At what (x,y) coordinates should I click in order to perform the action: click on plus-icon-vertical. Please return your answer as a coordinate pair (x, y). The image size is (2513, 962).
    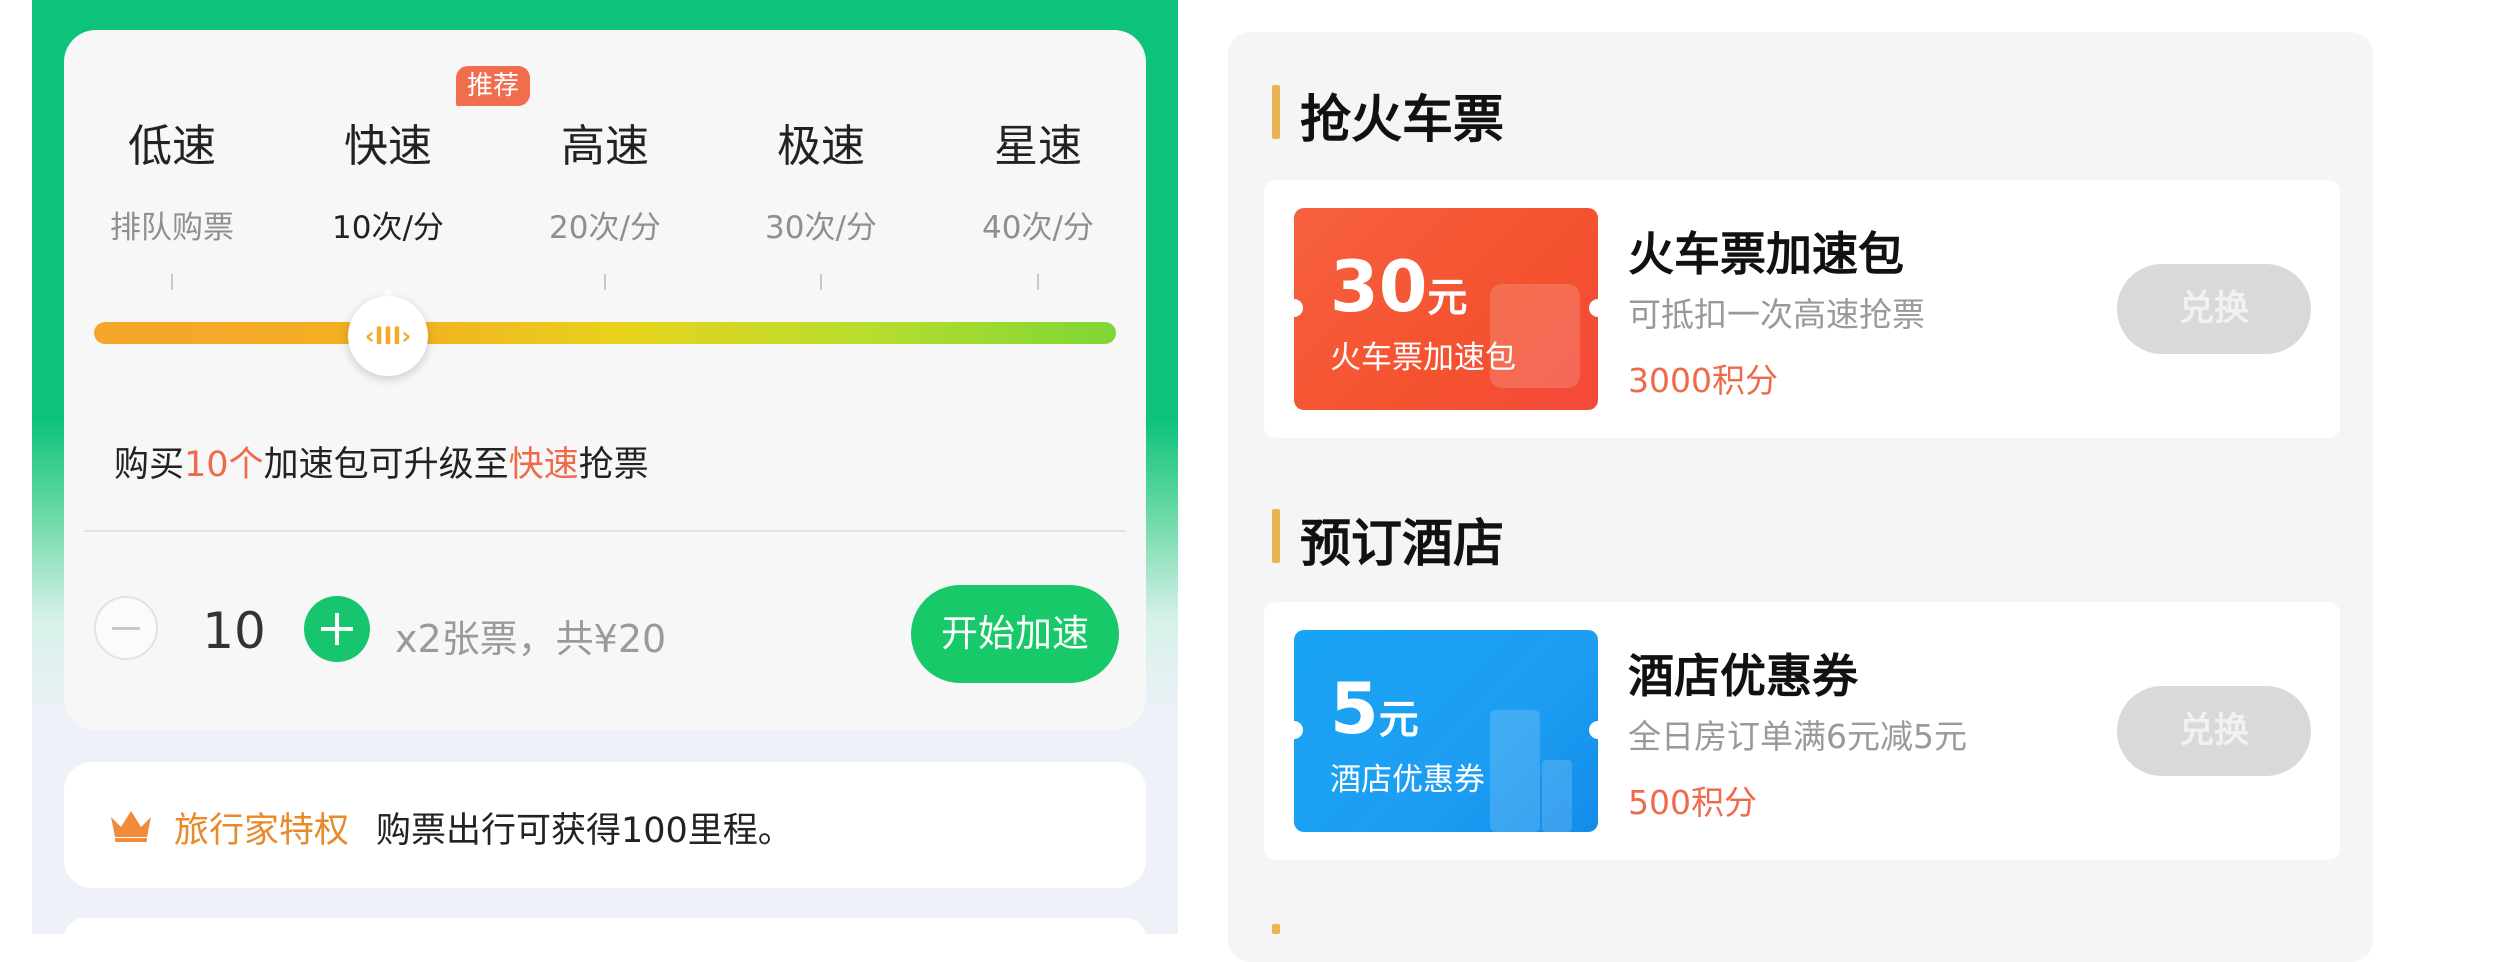
    Looking at the image, I should click on (337, 629).